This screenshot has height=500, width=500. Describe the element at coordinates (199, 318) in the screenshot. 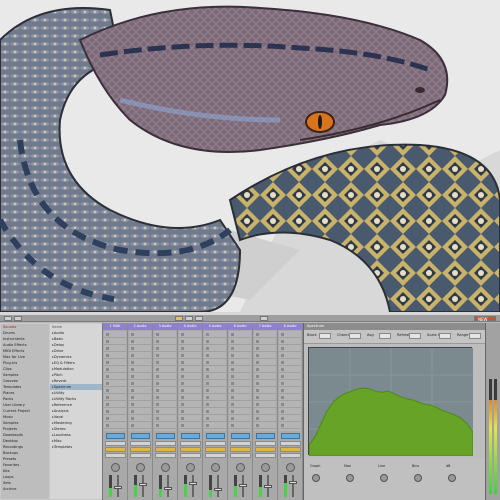

I see `record-button` at that location.